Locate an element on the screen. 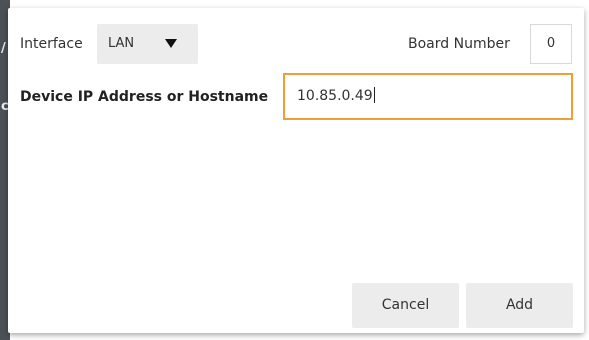 The height and width of the screenshot is (340, 589). backdrop-edge-char: / is located at coordinates (3, 48).